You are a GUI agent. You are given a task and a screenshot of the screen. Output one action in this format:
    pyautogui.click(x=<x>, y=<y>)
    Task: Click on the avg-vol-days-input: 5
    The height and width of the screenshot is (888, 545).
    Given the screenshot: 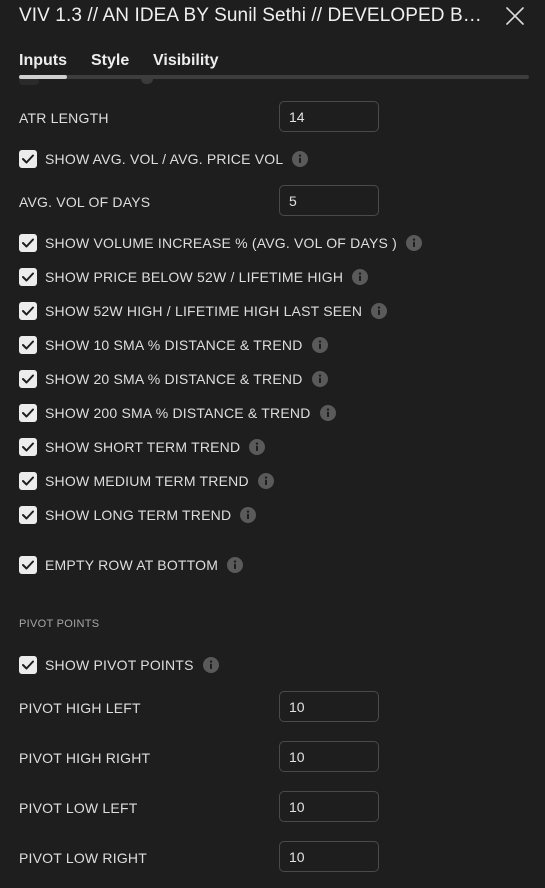 What is the action you would take?
    pyautogui.click(x=329, y=200)
    